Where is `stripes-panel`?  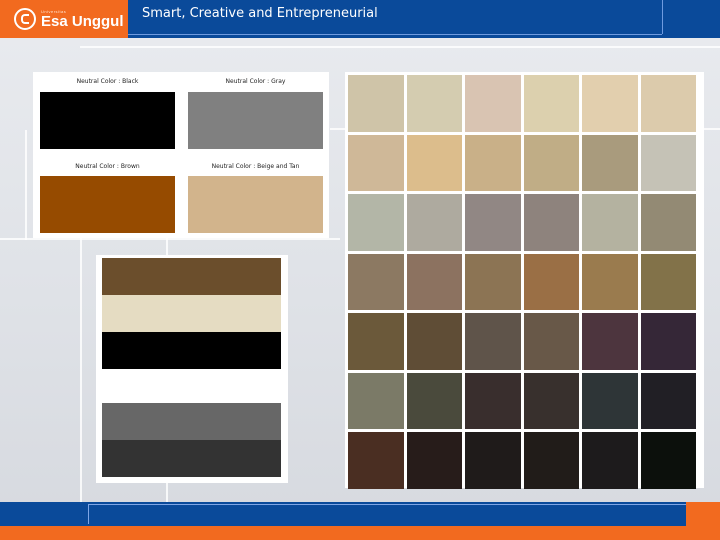 stripes-panel is located at coordinates (192, 369).